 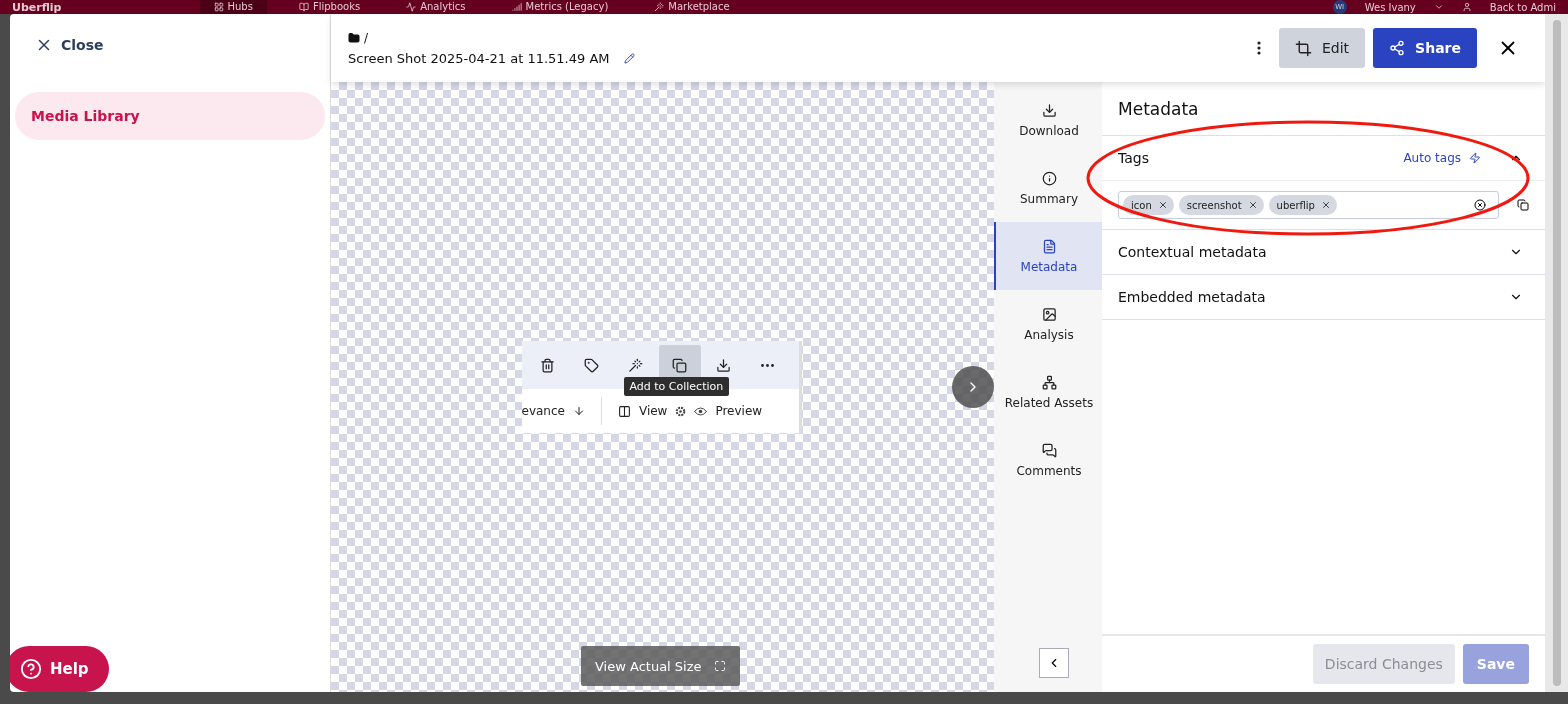 I want to click on sort-label: evance, so click(x=543, y=411).